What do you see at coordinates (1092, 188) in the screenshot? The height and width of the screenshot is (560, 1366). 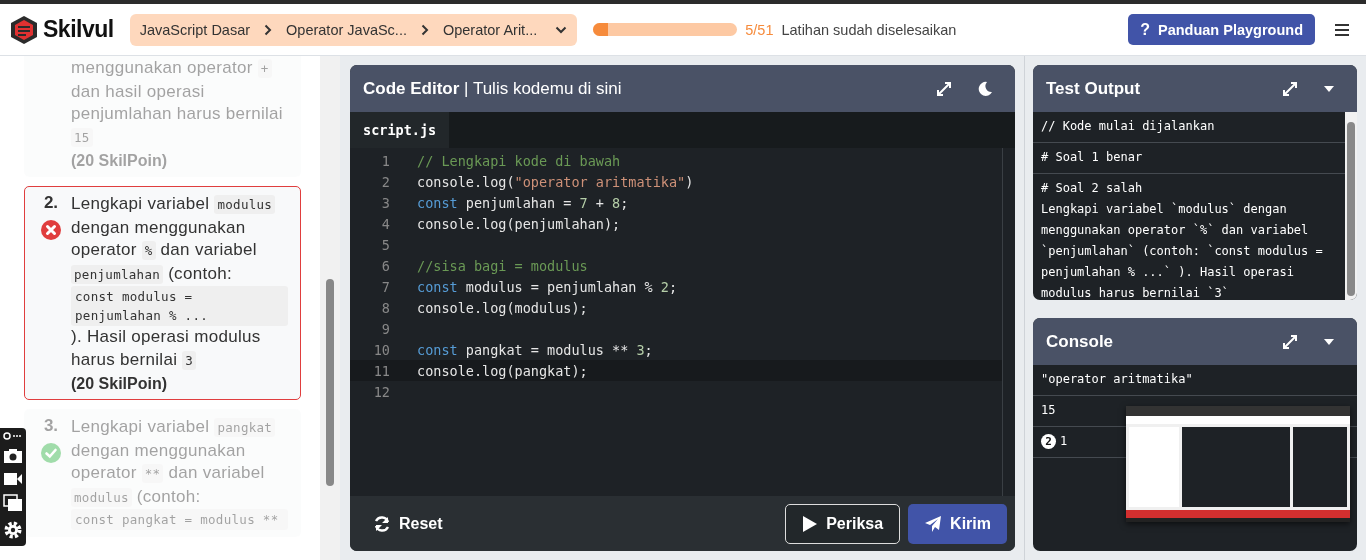 I see `output-line: # Soal 2 salah` at bounding box center [1092, 188].